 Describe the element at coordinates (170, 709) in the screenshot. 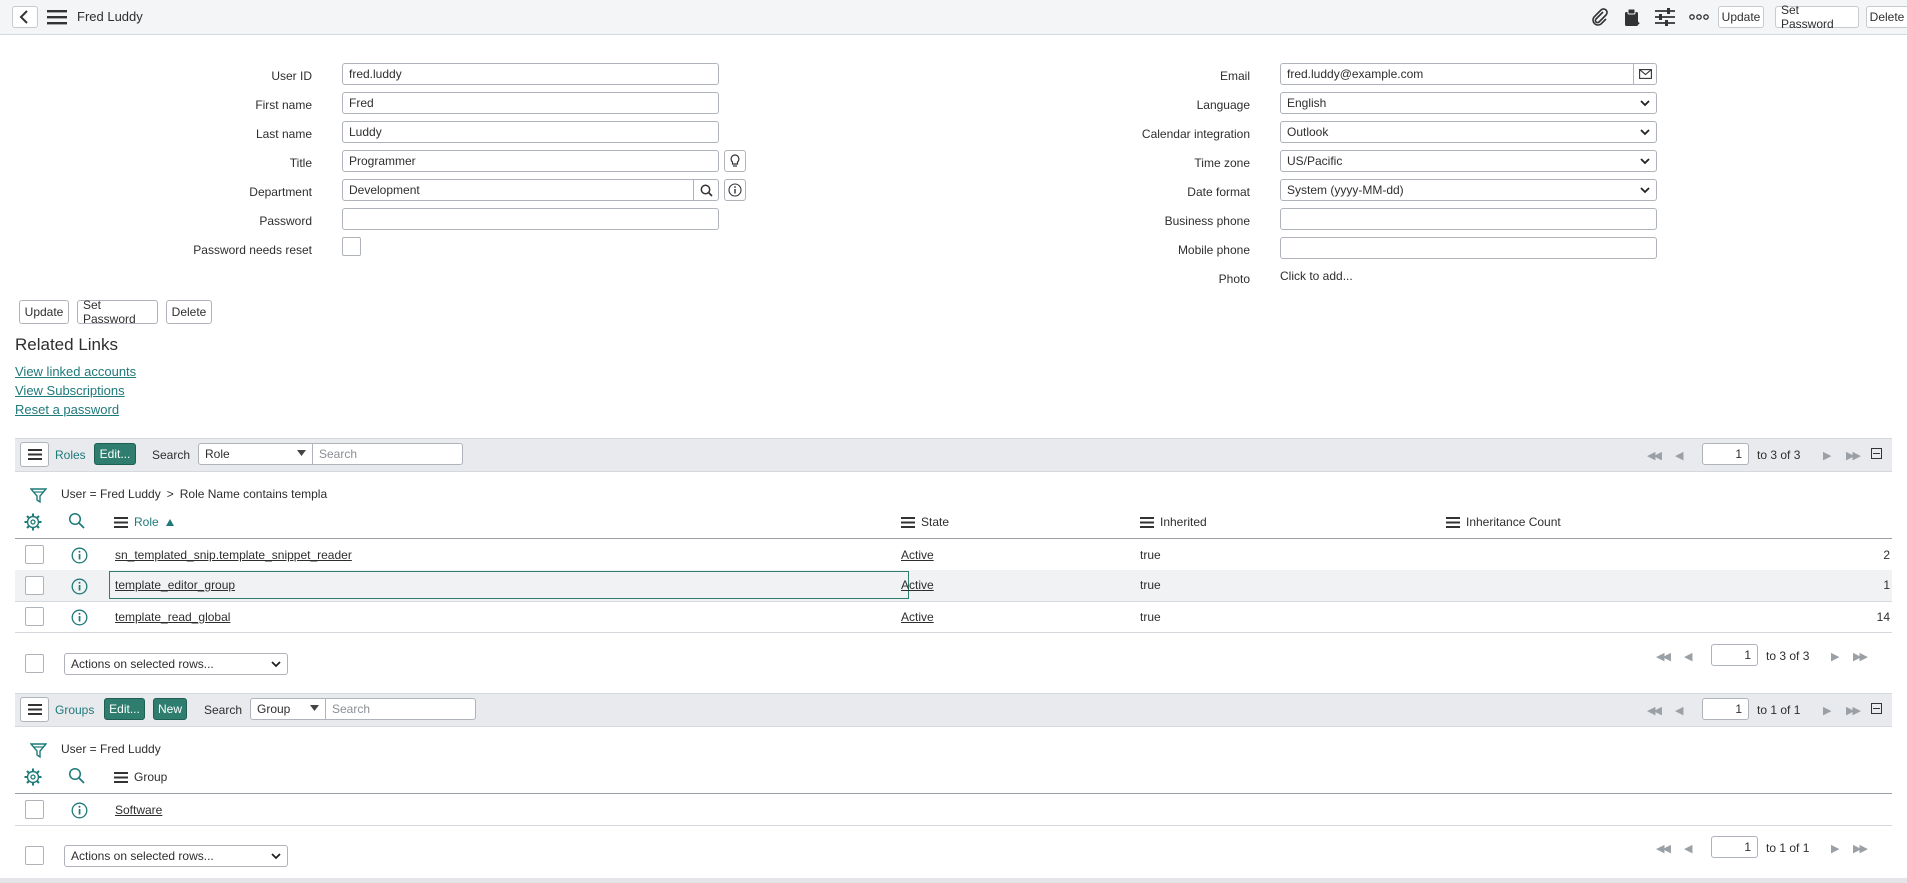

I see `groups-new-button: New` at that location.